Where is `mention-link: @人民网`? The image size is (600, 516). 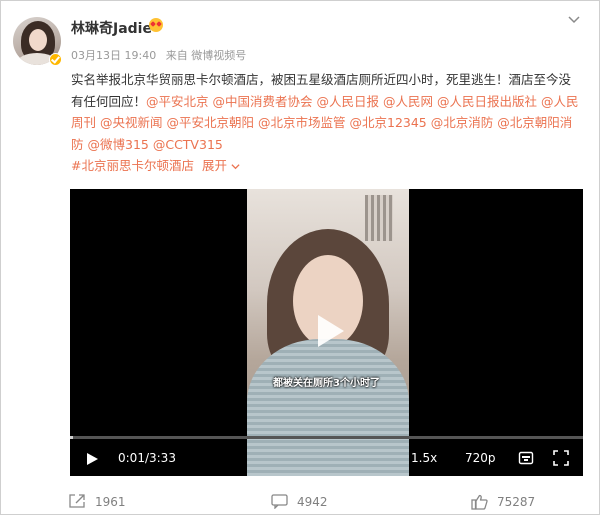
mention-link: @人民网 is located at coordinates (408, 101).